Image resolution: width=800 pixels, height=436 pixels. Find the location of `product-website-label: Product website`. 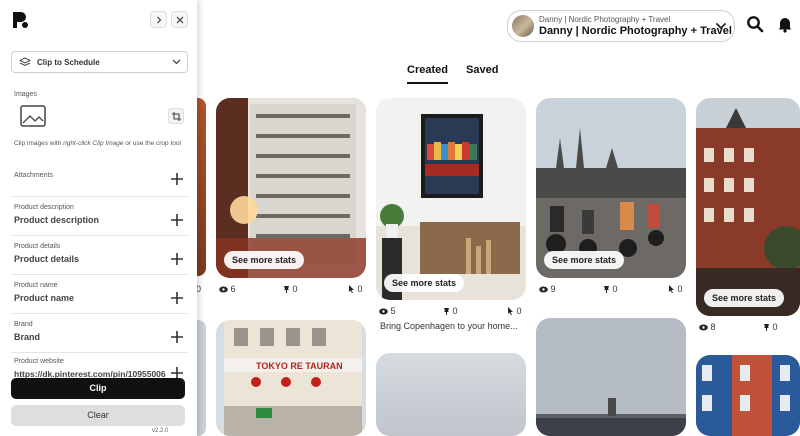

product-website-label: Product website is located at coordinates (39, 361).